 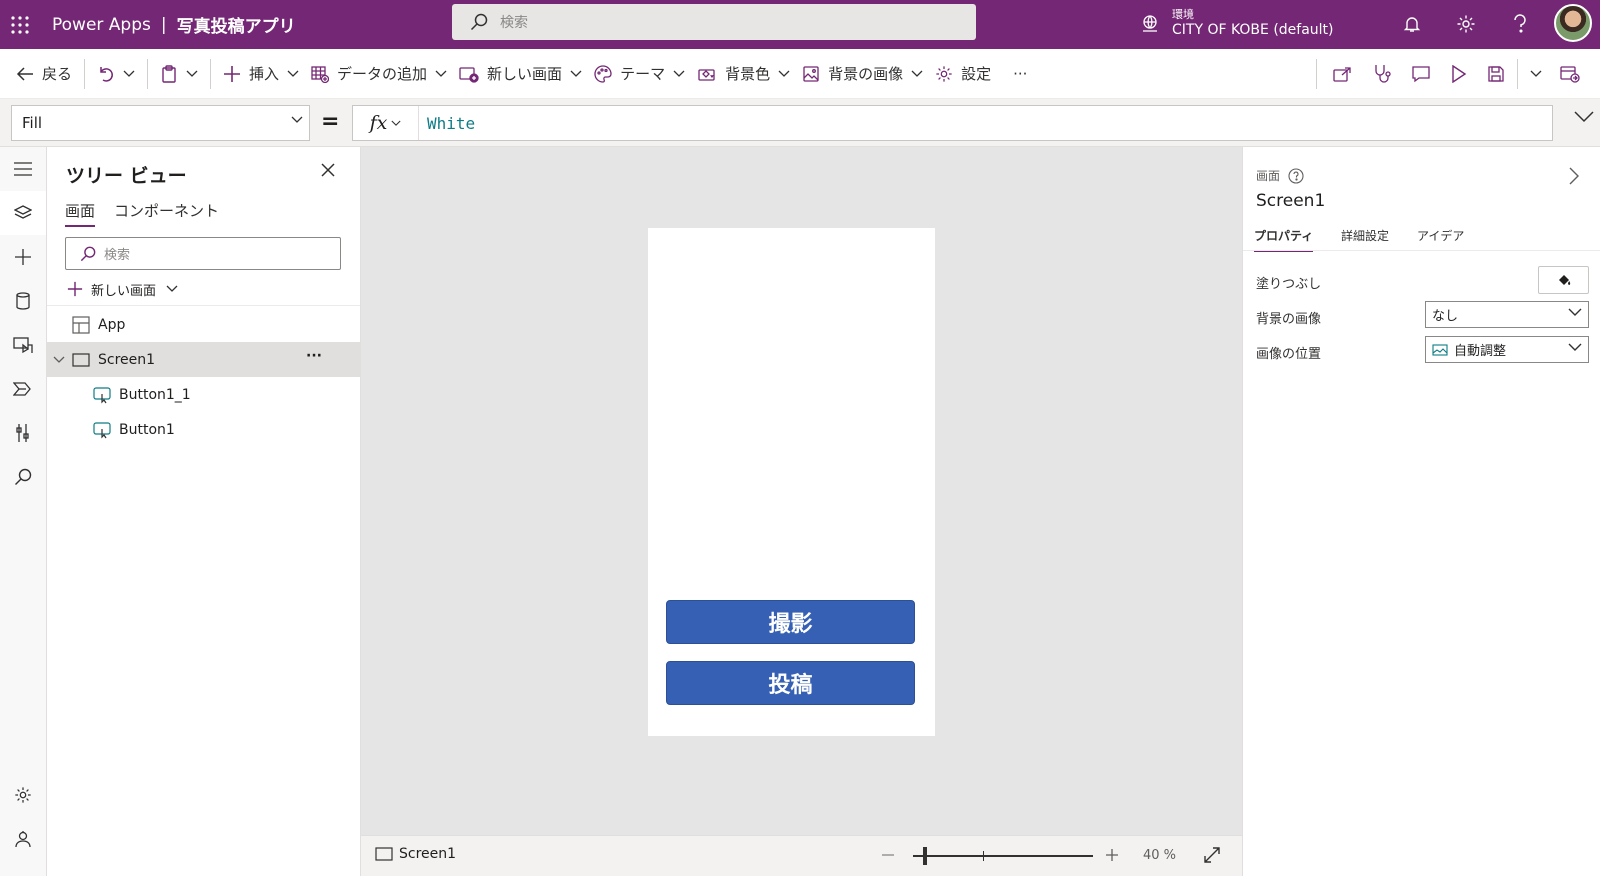 What do you see at coordinates (1584, 117) in the screenshot?
I see `expand-formula-chevron-down-icon` at bounding box center [1584, 117].